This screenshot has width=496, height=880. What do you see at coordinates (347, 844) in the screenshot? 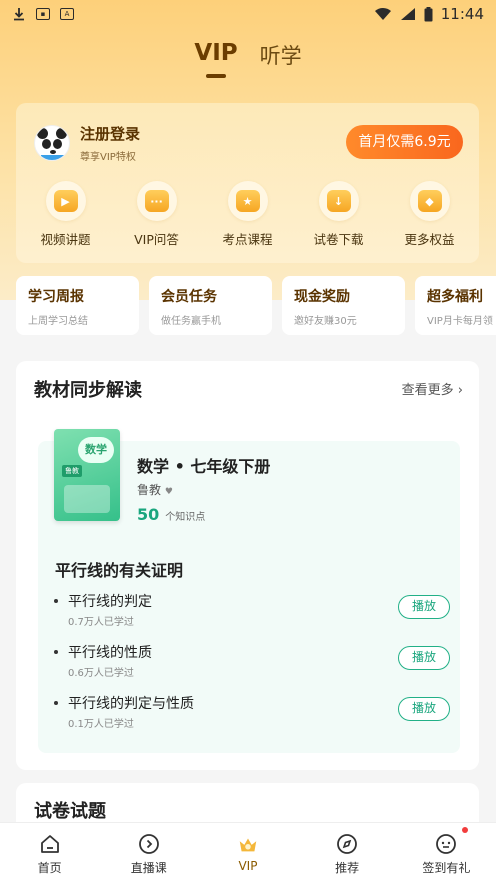
I see `compass-icon` at bounding box center [347, 844].